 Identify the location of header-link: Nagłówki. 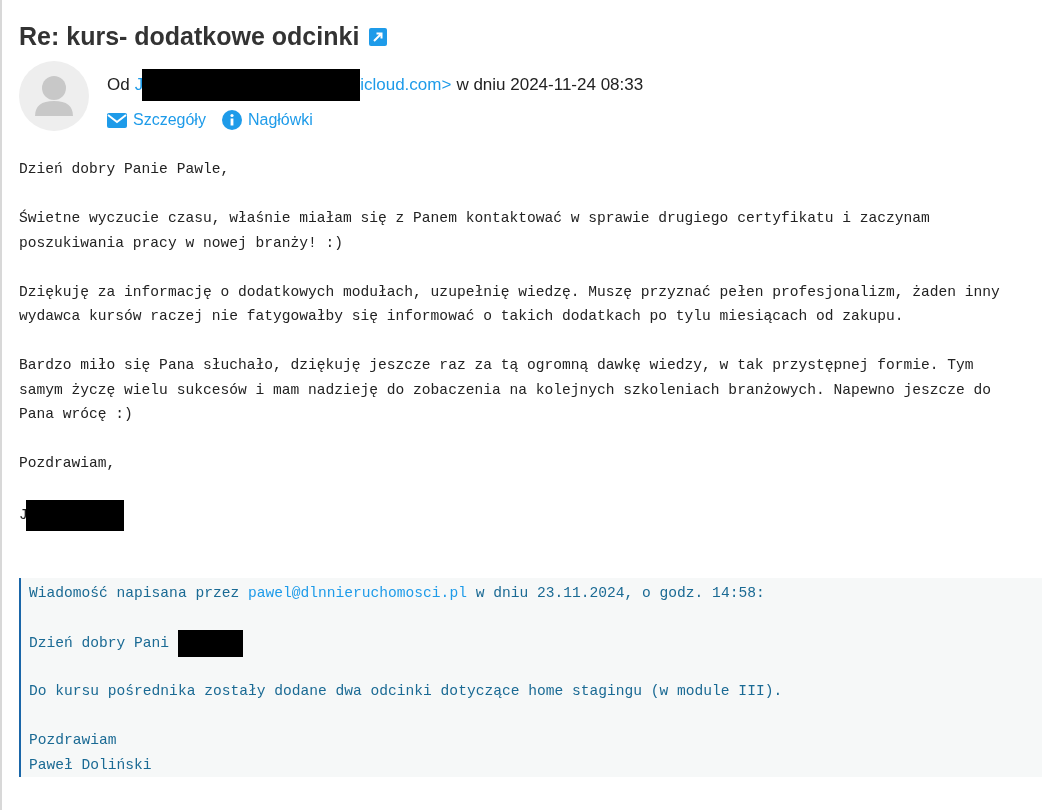
(280, 120).